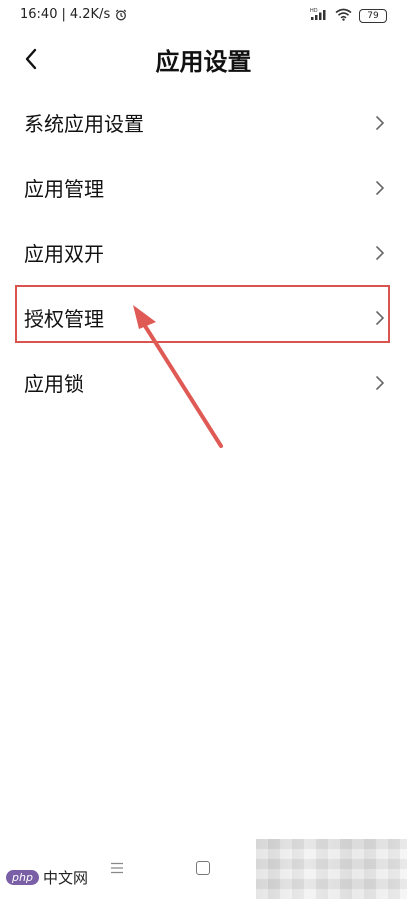  What do you see at coordinates (84, 124) in the screenshot?
I see `list-item-label: 系统应用设置` at bounding box center [84, 124].